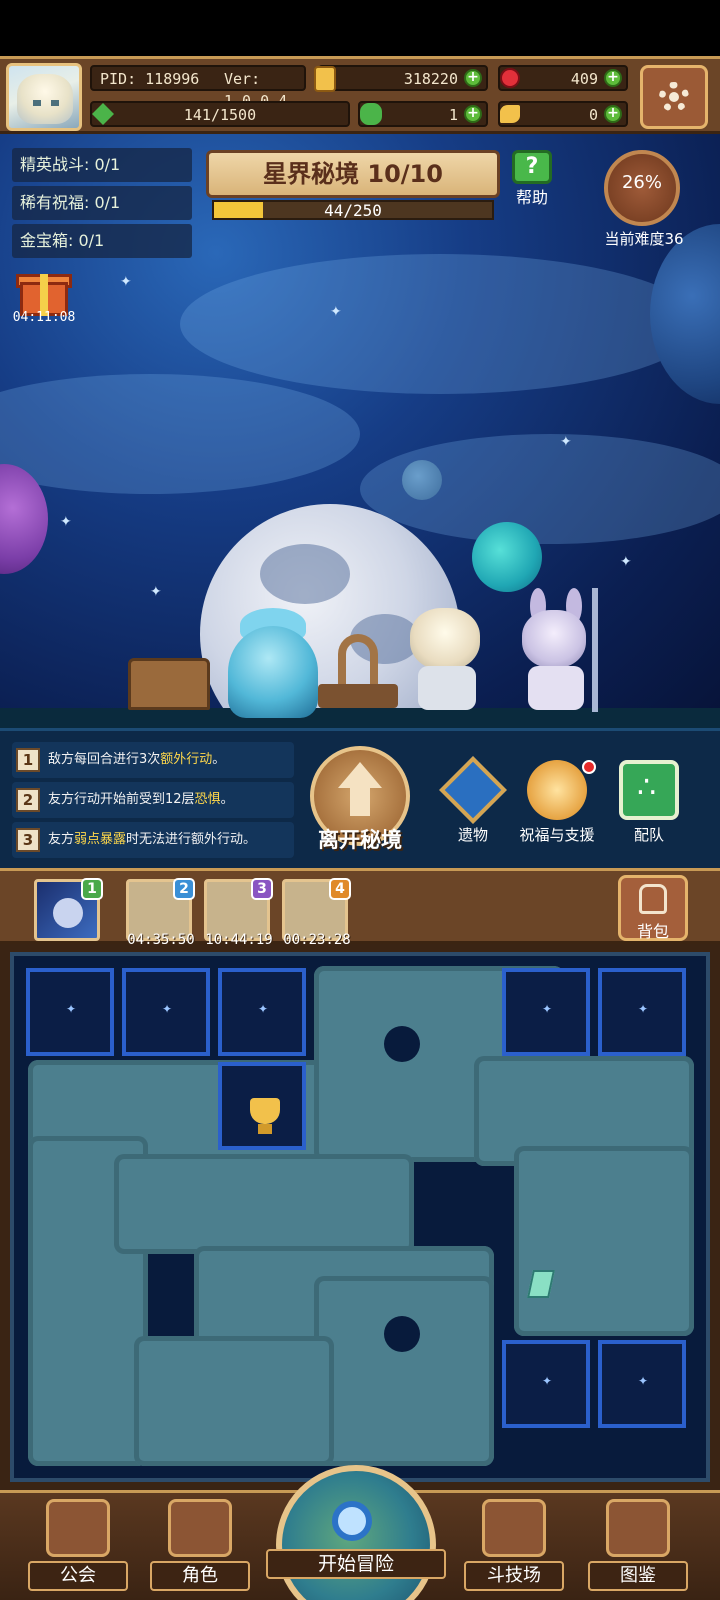  I want to click on treasure-chest, so click(169, 684).